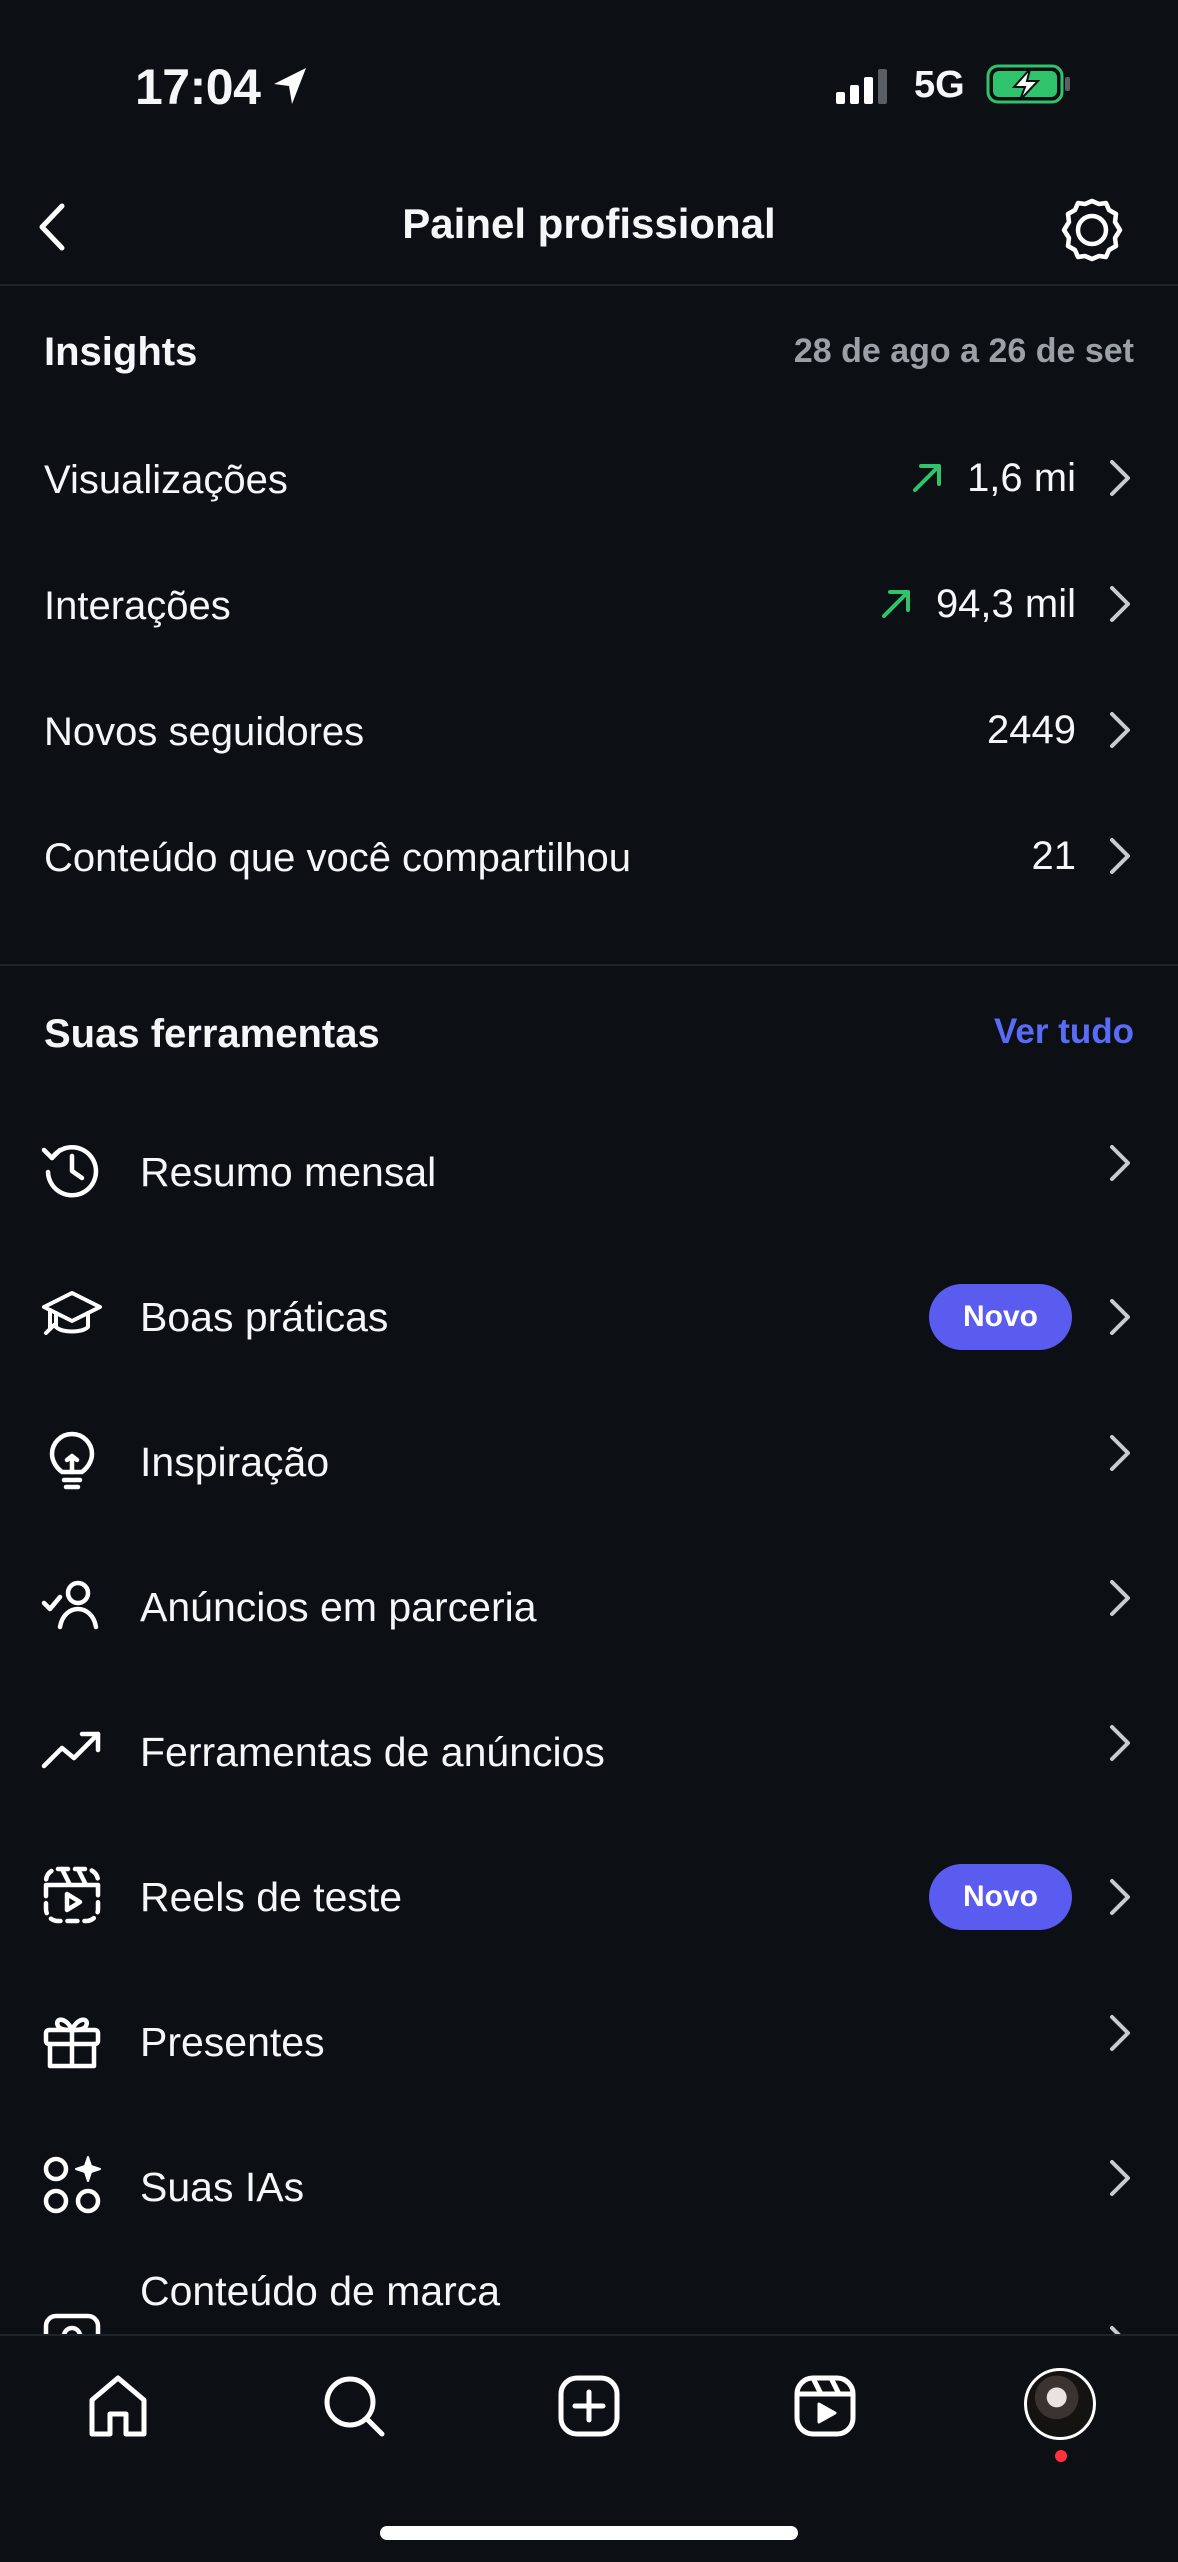  I want to click on tool-row-inspiration: Inspiração, so click(589, 1460).